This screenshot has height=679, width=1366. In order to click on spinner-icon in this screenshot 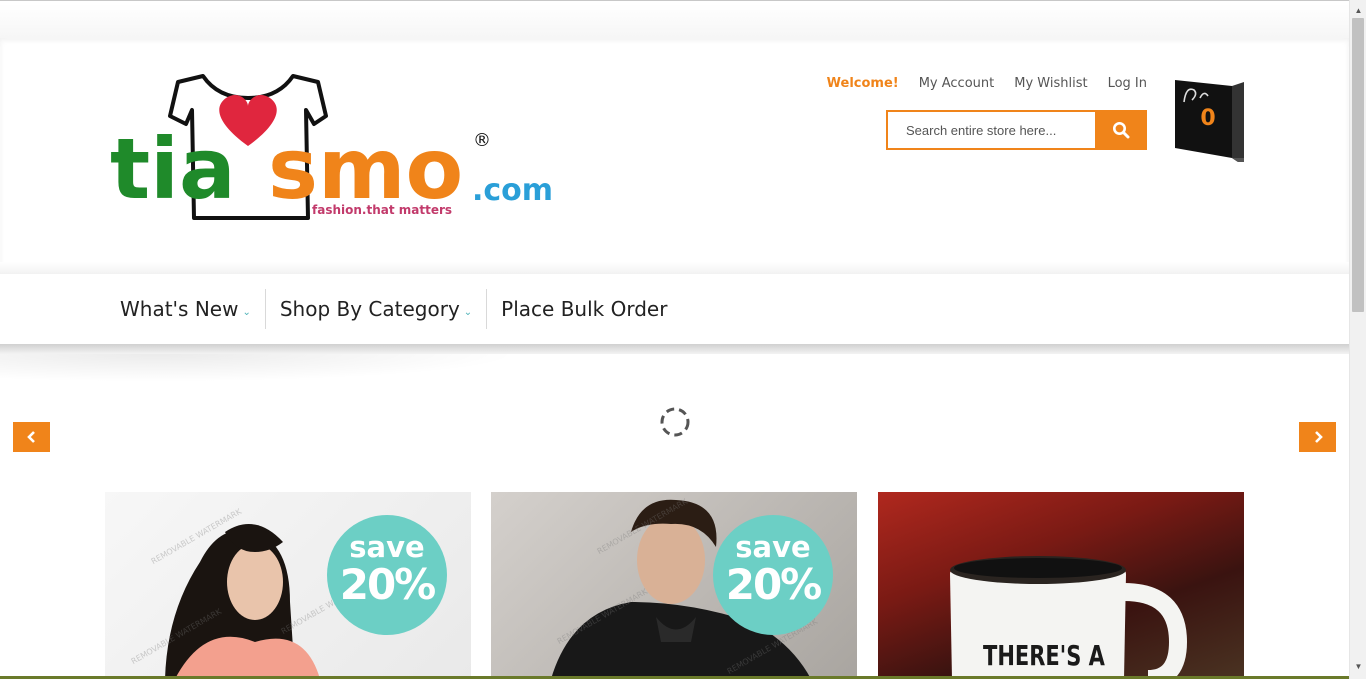, I will do `click(675, 422)`.